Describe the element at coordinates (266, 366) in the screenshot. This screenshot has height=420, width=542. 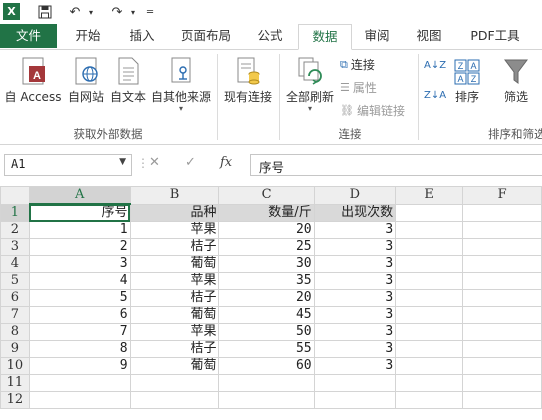
I see `cell: 60` at that location.